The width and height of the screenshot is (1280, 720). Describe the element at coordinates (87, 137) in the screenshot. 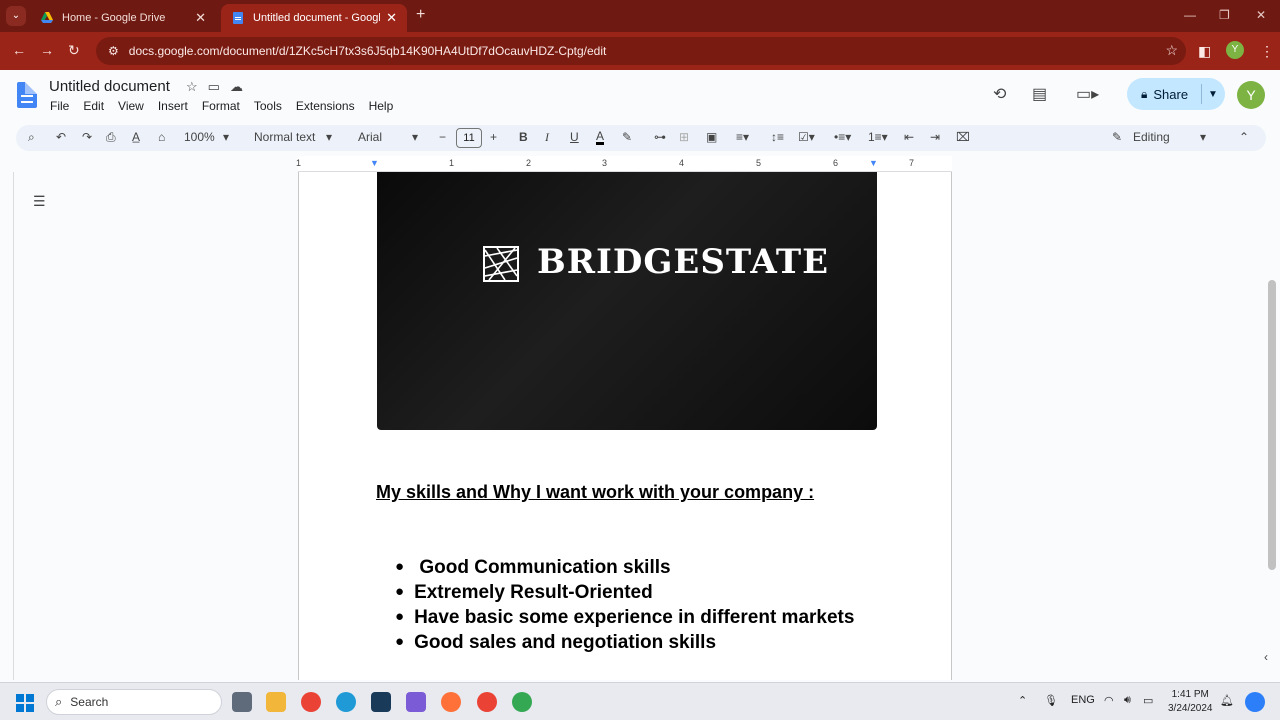

I see `redo-icon: ↷` at that location.